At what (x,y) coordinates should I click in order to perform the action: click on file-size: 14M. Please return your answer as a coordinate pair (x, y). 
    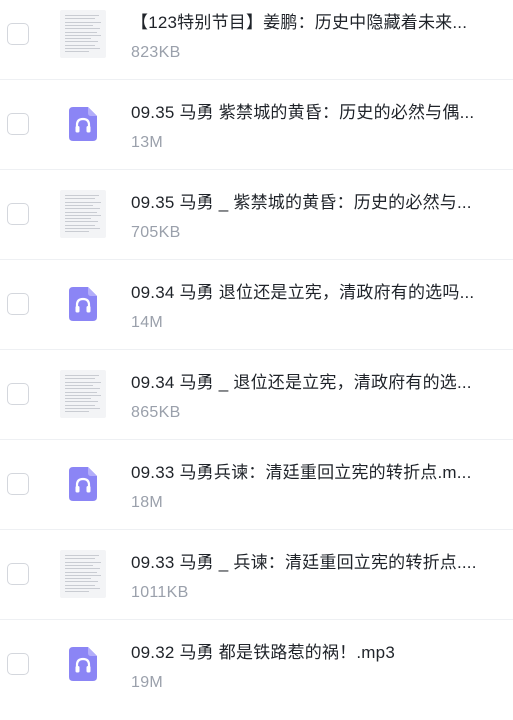
    Looking at the image, I should click on (147, 322).